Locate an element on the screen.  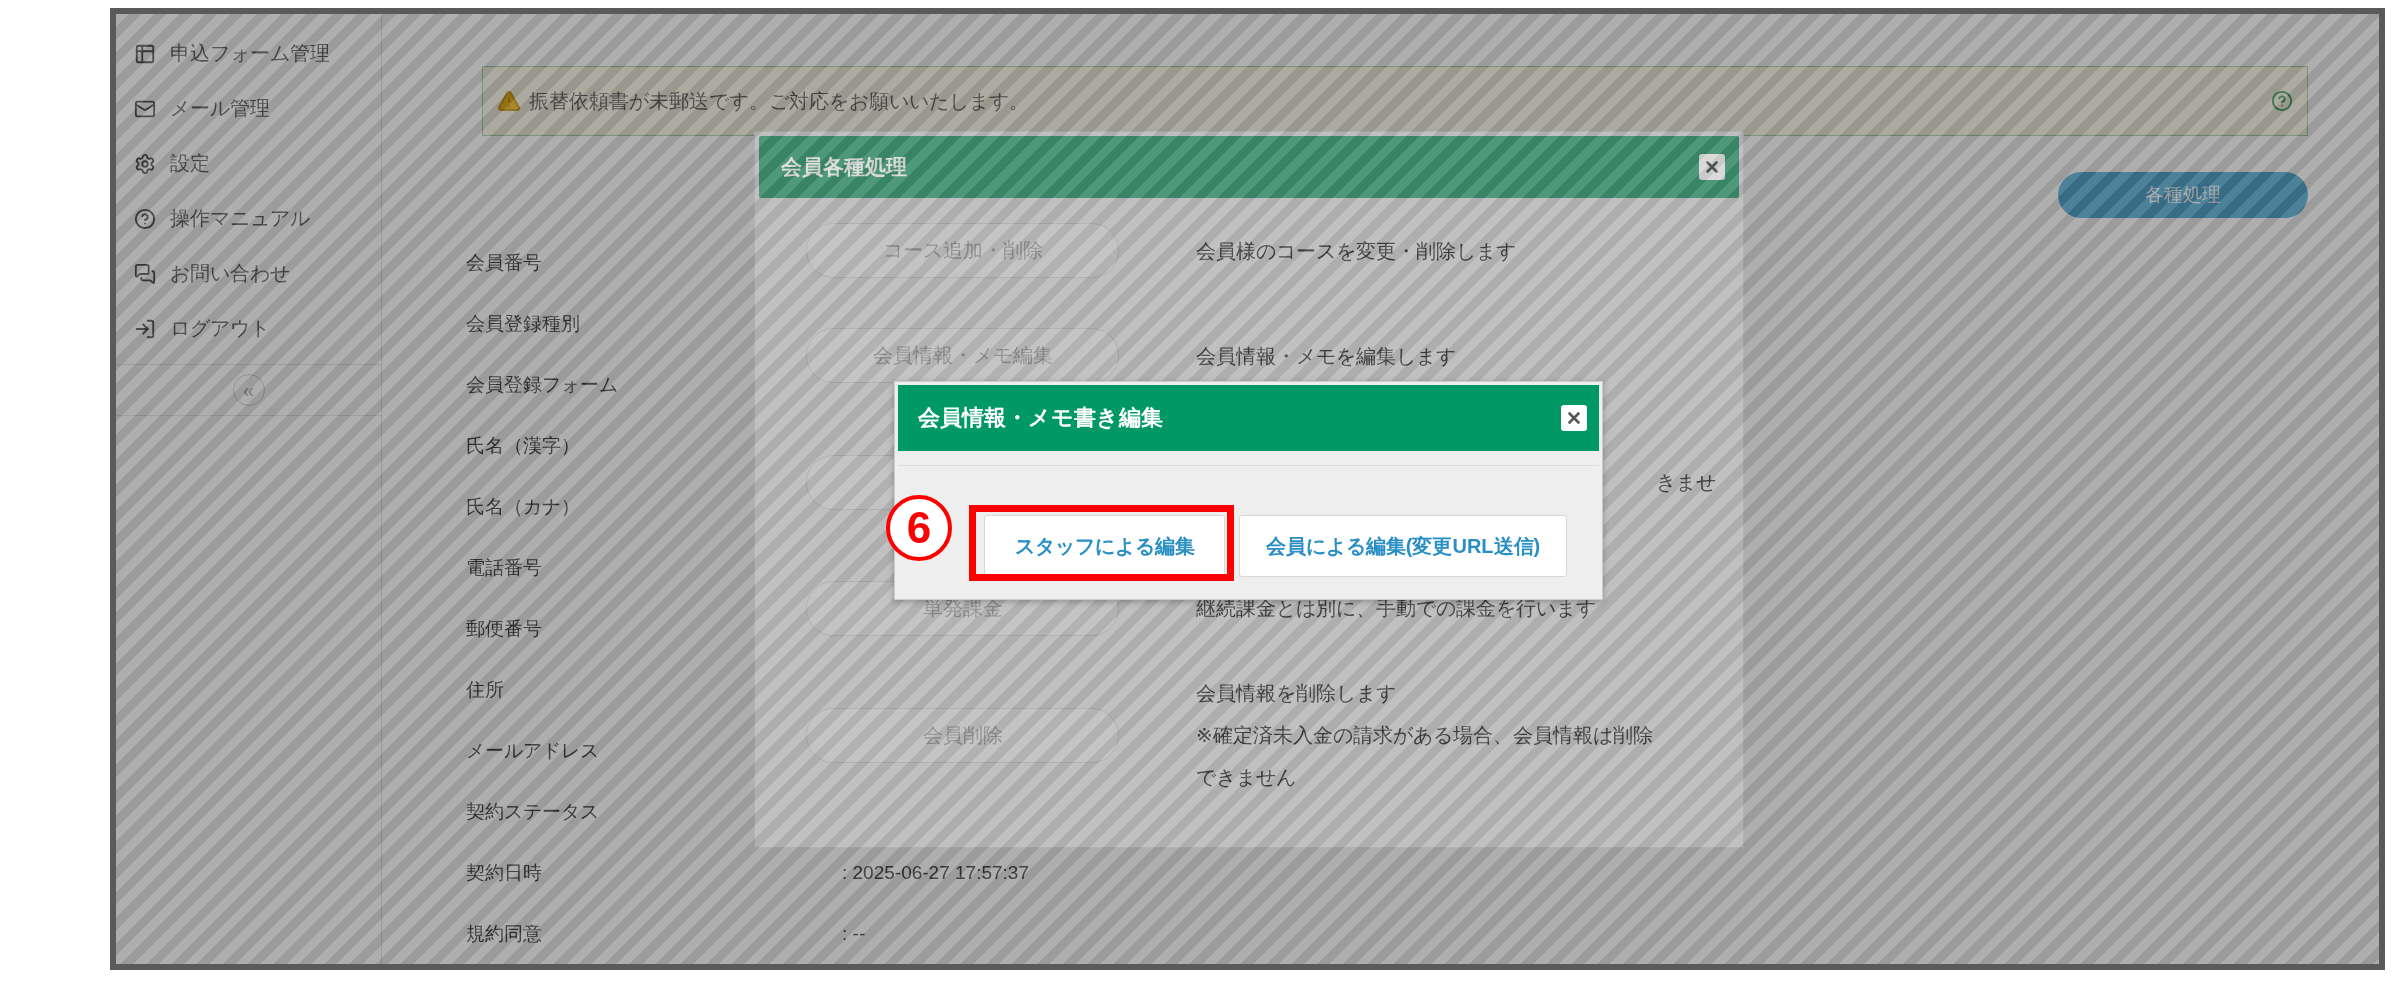
field-label: メールアドレス is located at coordinates (533, 750).